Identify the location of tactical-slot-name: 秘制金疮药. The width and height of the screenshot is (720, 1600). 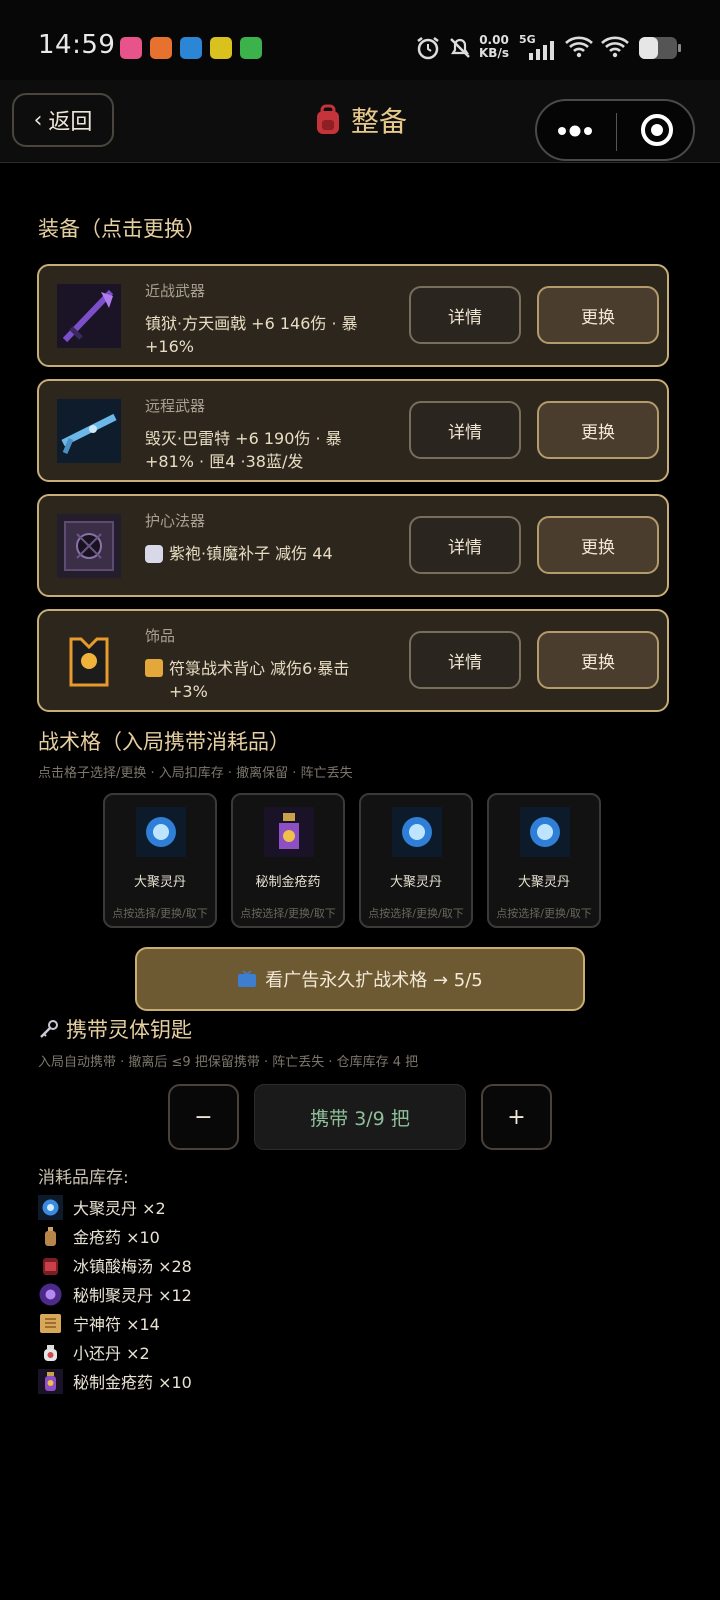
(288, 882).